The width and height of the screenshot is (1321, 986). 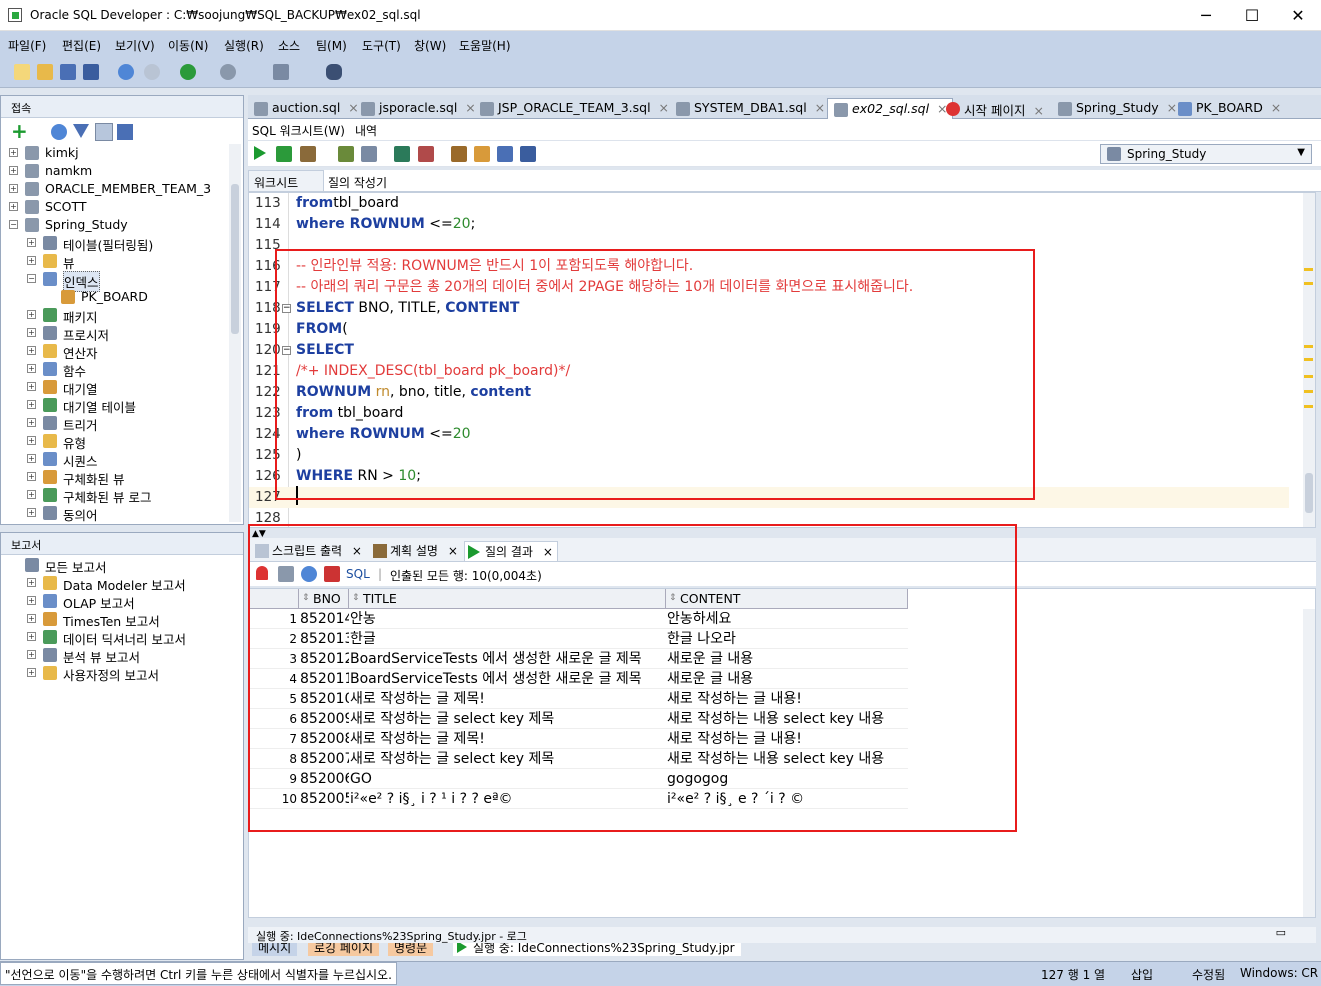 I want to click on report-item: 모든 보고서, so click(x=116, y=565).